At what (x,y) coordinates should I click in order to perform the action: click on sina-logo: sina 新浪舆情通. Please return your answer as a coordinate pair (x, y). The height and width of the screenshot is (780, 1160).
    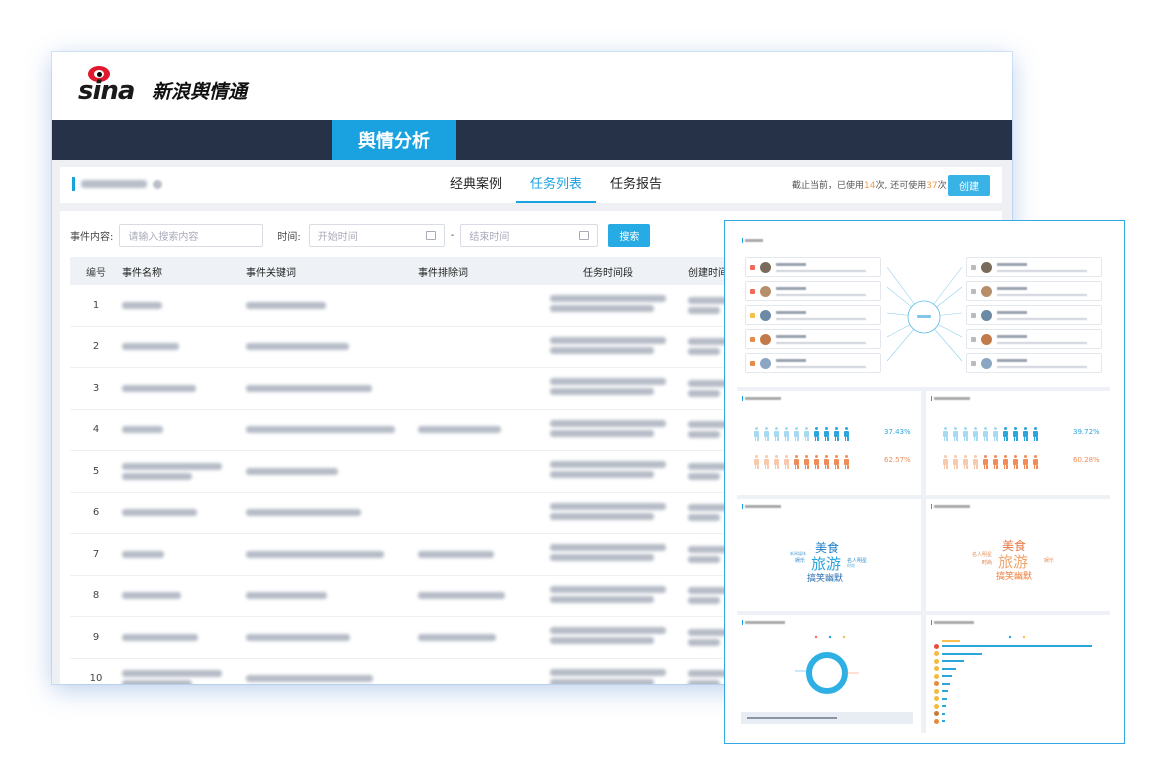
    Looking at the image, I should click on (162, 86).